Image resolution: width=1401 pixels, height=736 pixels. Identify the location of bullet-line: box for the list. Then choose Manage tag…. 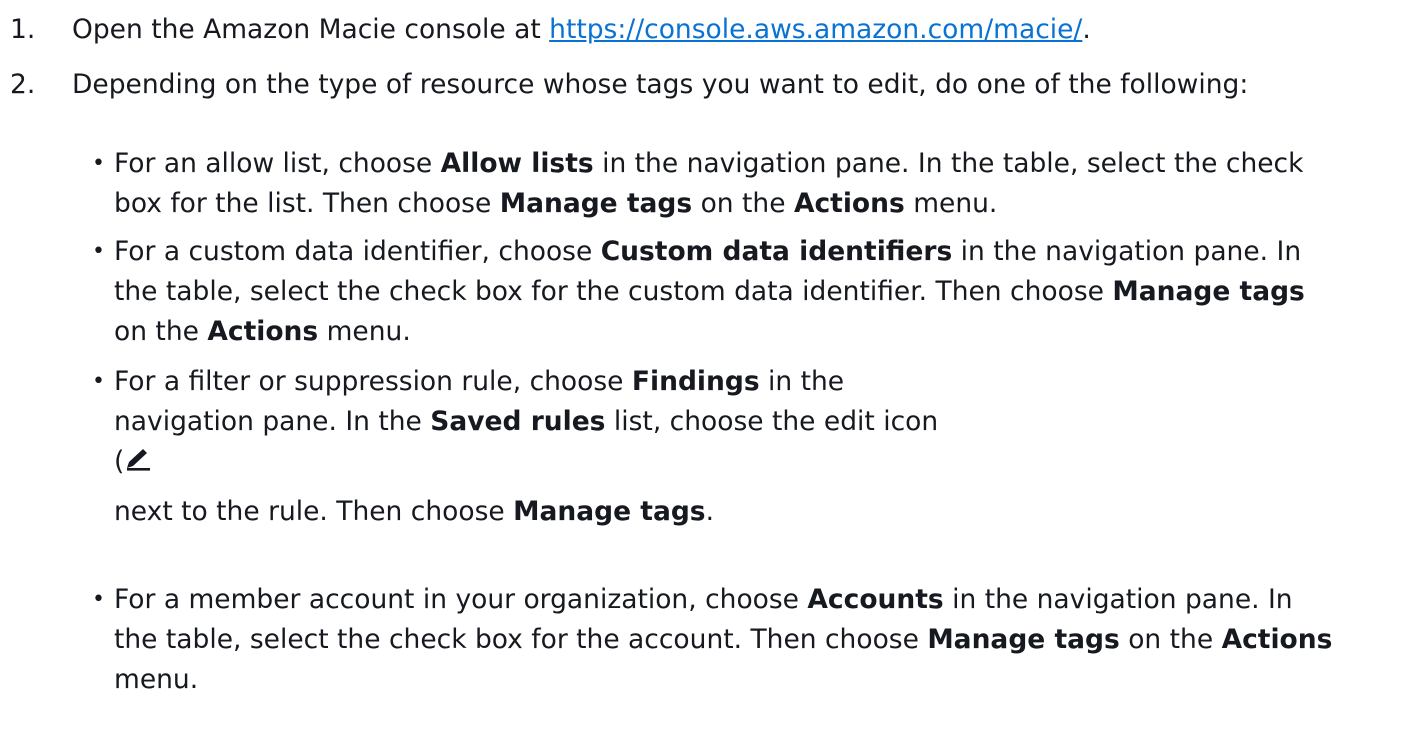
(556, 203).